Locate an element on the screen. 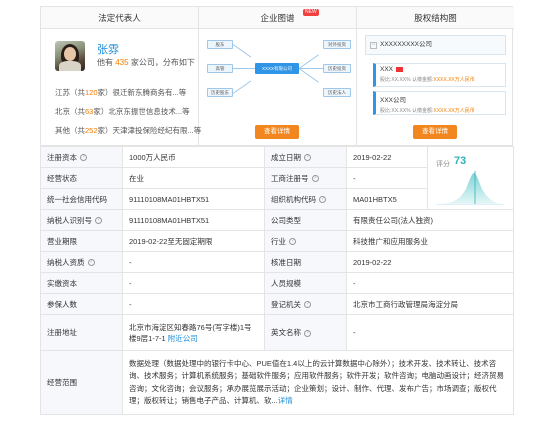 This screenshot has width=553, height=435. legal-rep-header: 法定代表人 is located at coordinates (120, 18).